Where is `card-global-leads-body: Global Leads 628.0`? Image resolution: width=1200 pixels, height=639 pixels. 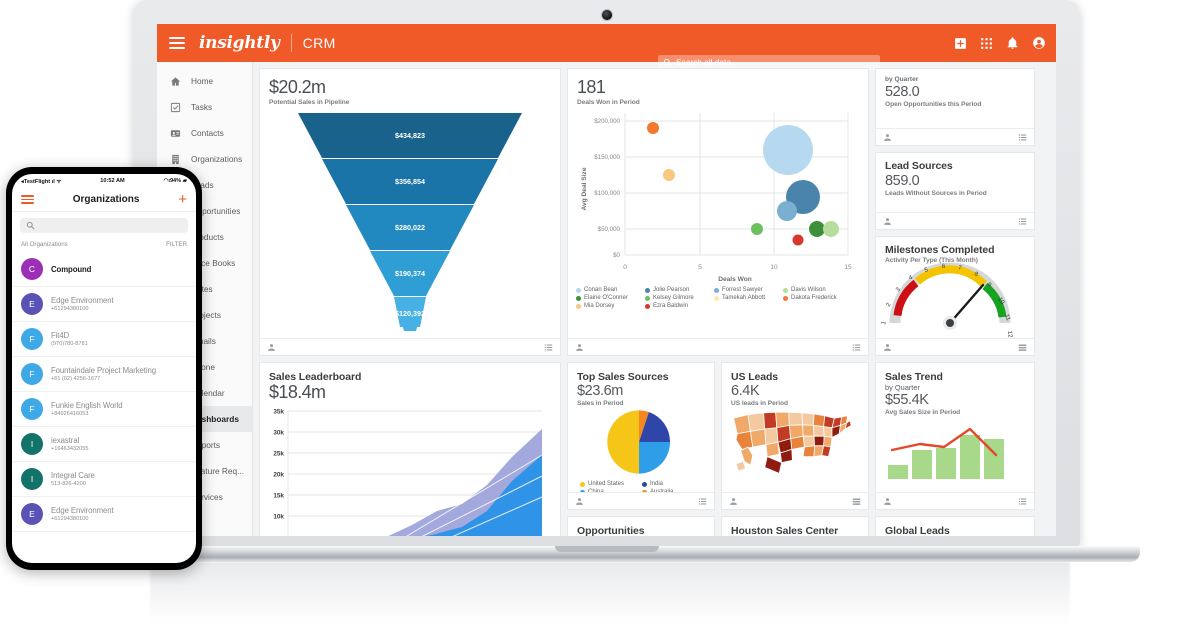 card-global-leads-body: Global Leads 628.0 is located at coordinates (955, 526).